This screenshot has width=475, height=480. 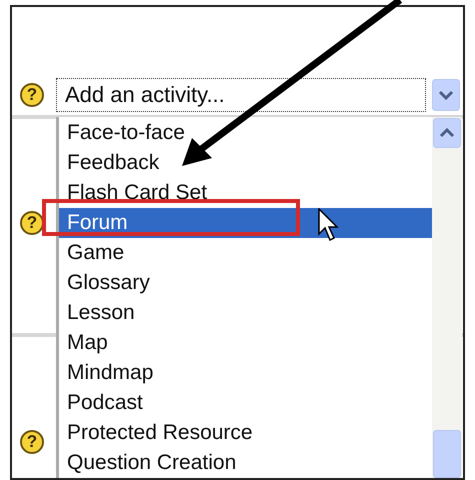 What do you see at coordinates (447, 454) in the screenshot?
I see `scroll-thumb` at bounding box center [447, 454].